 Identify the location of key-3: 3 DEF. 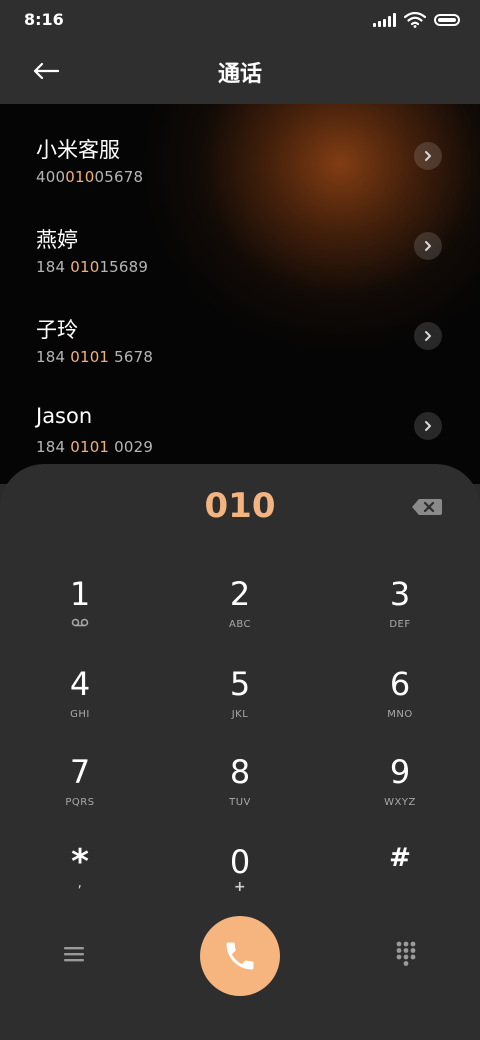
(400, 614).